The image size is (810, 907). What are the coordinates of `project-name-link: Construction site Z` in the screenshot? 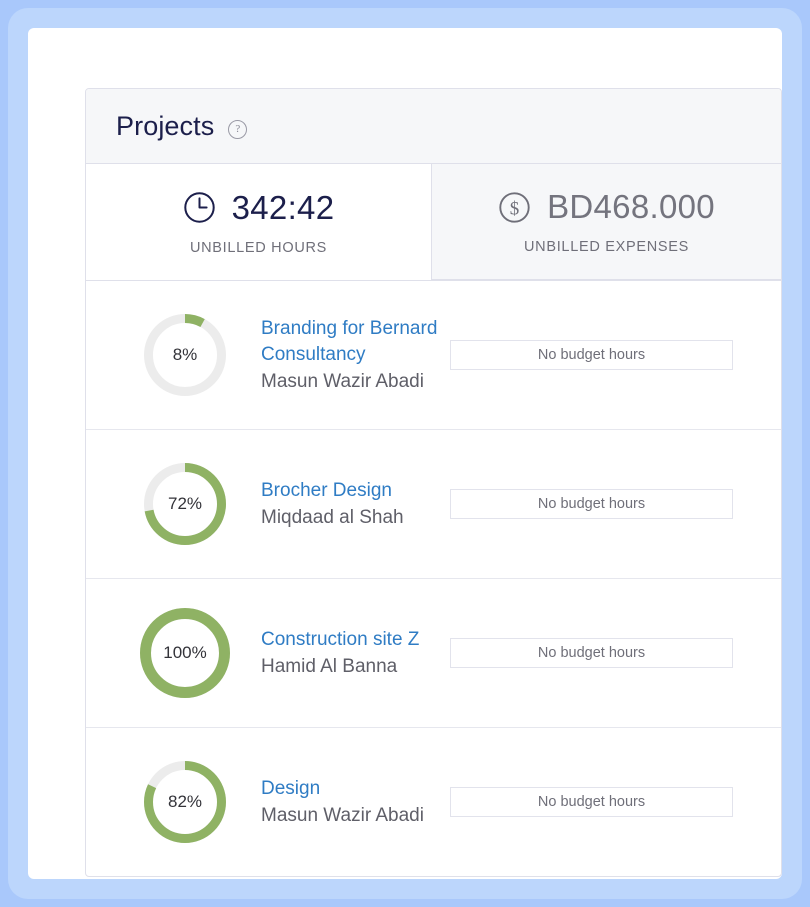 It's located at (355, 640).